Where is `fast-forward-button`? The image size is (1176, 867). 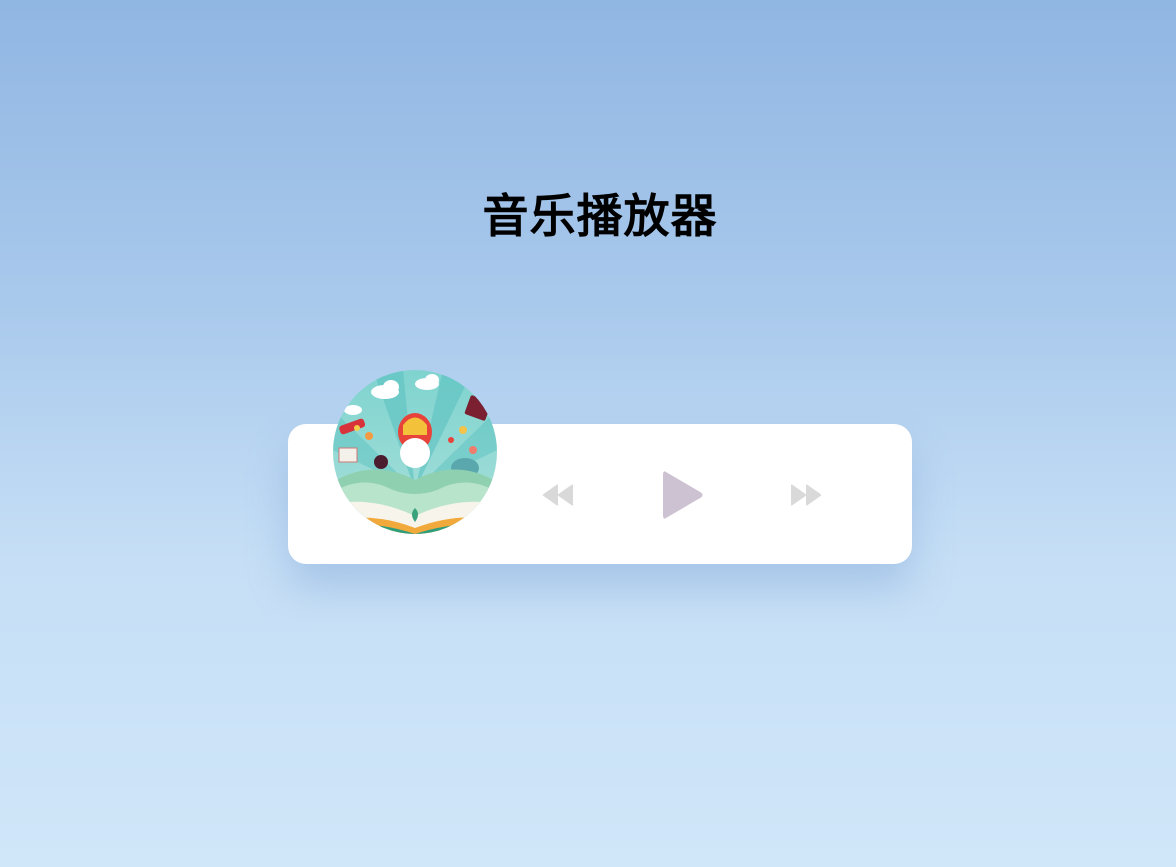 fast-forward-button is located at coordinates (807, 495).